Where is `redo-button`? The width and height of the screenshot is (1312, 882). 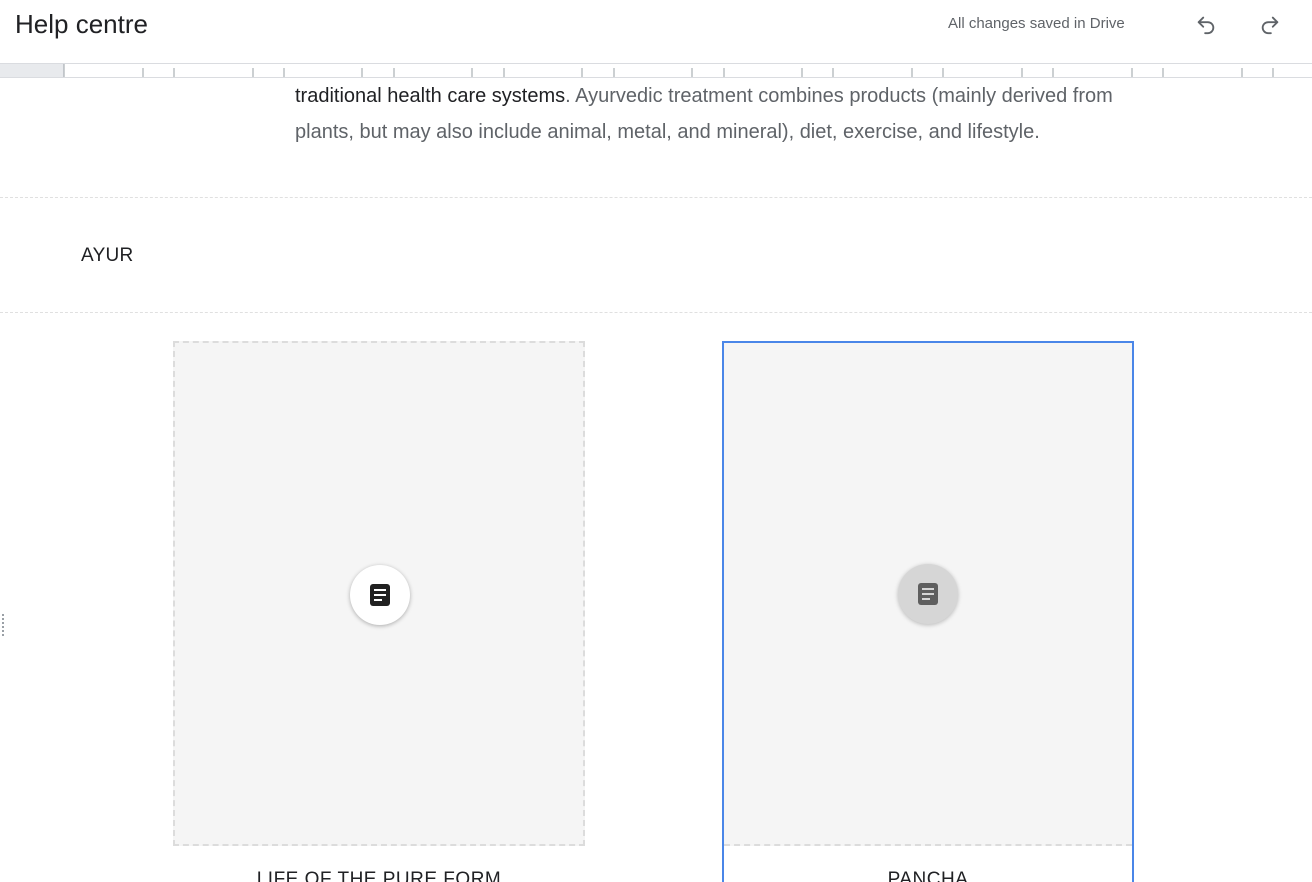
redo-button is located at coordinates (1270, 24).